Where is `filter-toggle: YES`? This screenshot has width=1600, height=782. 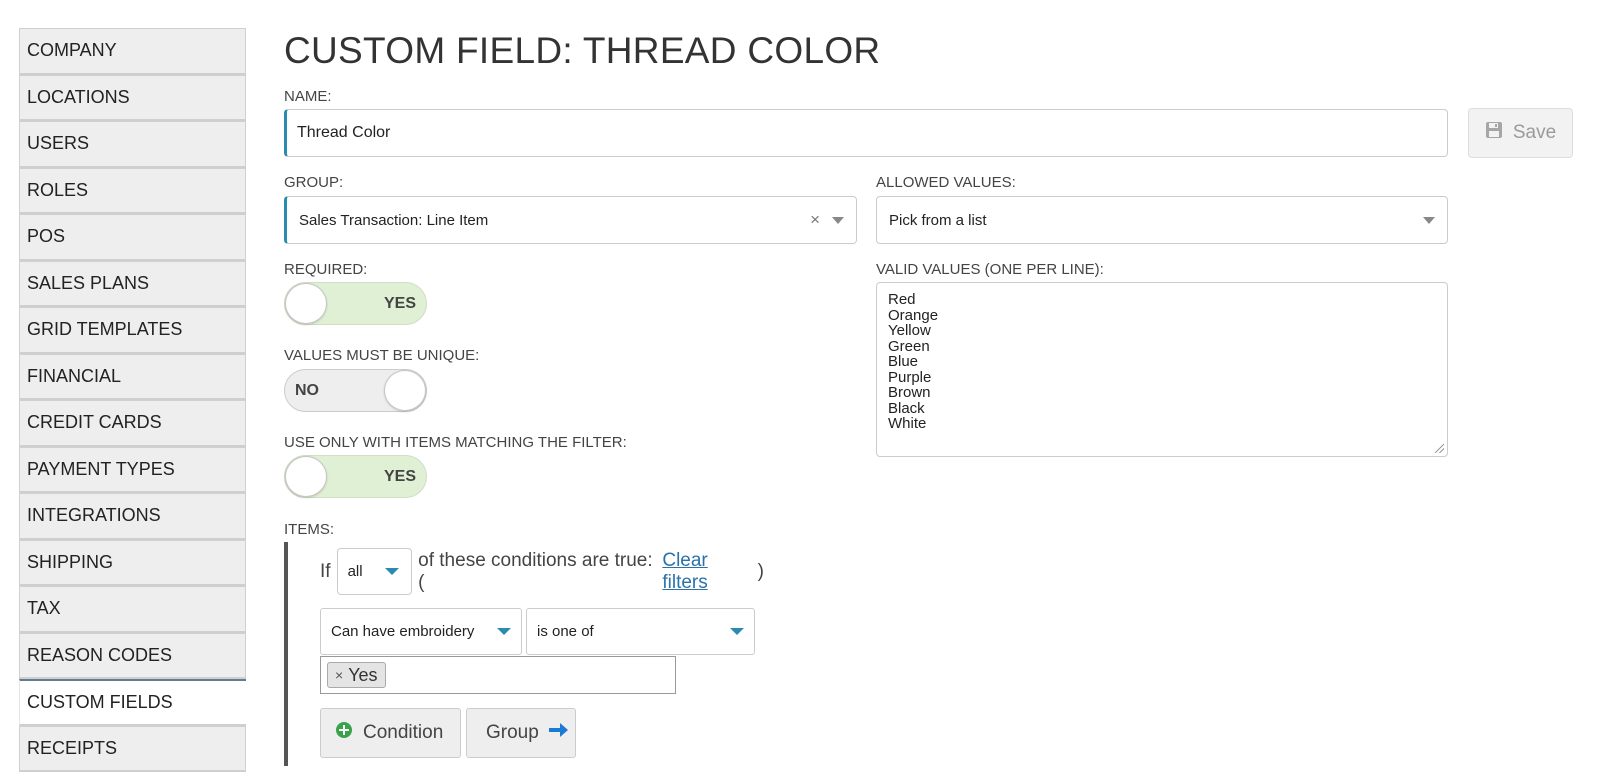 filter-toggle: YES is located at coordinates (355, 476).